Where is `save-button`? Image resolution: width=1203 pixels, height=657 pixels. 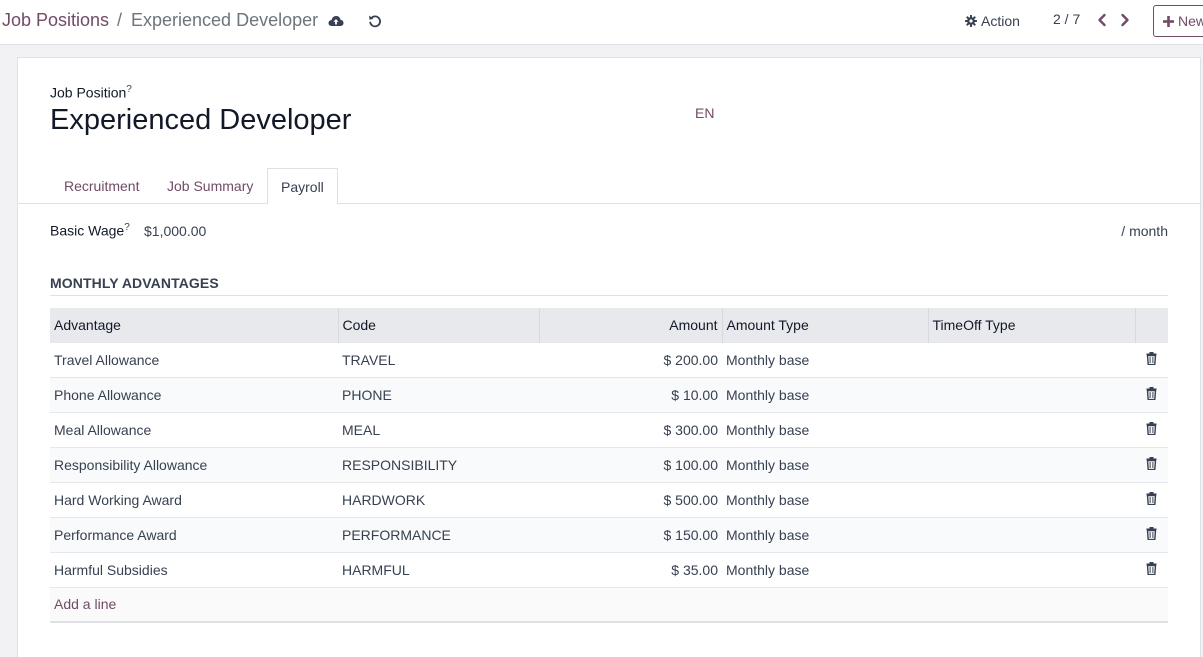
save-button is located at coordinates (336, 21).